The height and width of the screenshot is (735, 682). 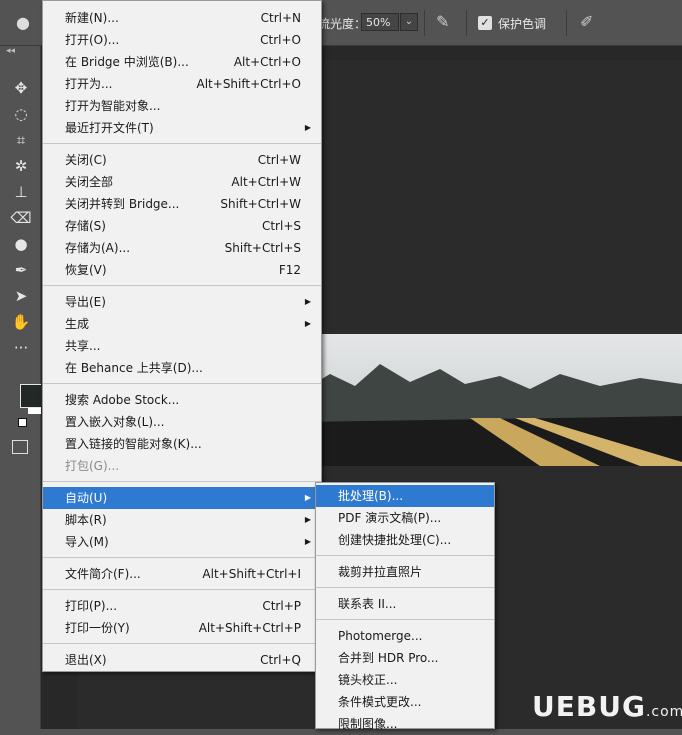 What do you see at coordinates (182, 606) in the screenshot?
I see `menu-item-6-0: 打印(P)... Ctrl+P` at bounding box center [182, 606].